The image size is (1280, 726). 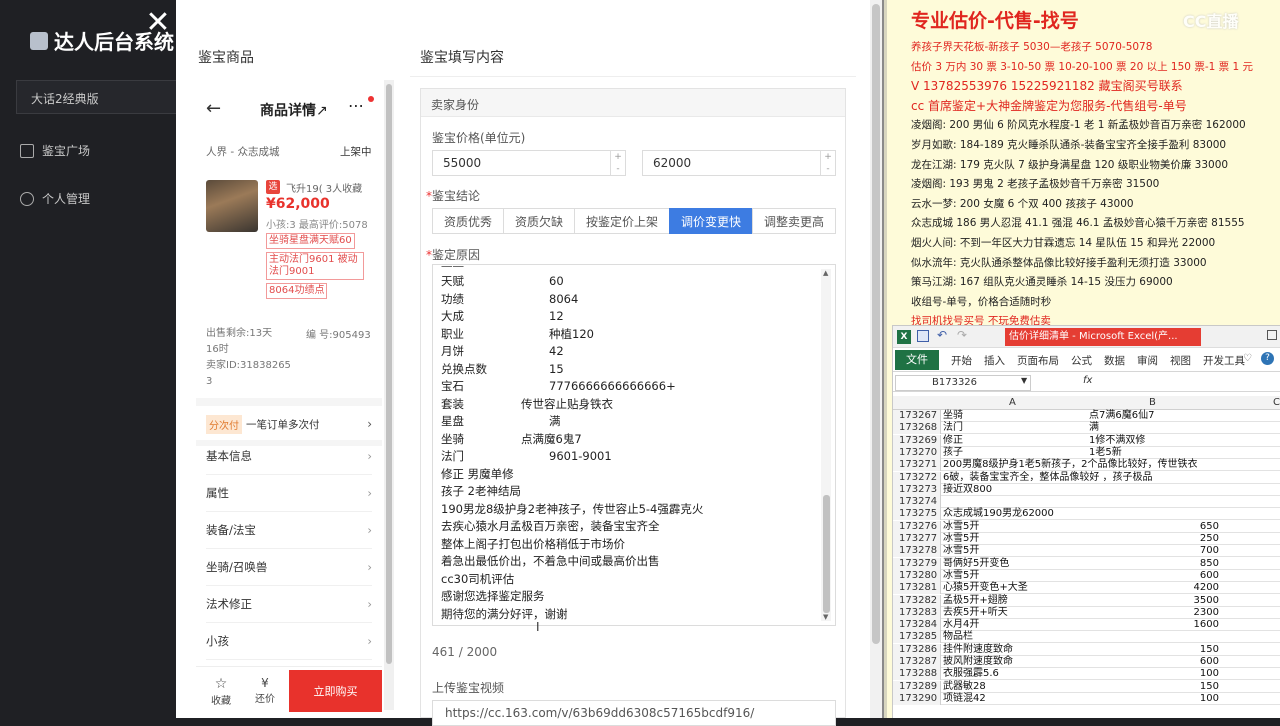 What do you see at coordinates (917, 416) in the screenshot?
I see `row-number: 173267` at bounding box center [917, 416].